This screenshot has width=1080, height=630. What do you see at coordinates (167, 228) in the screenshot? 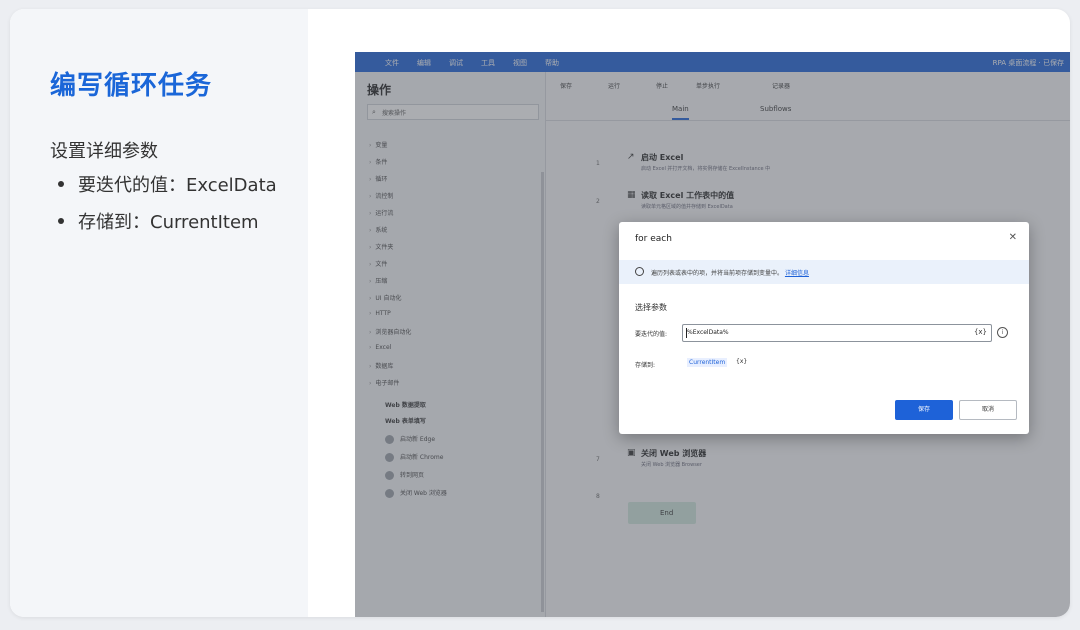
I see `bullet-item: 存储到：CurrentItem` at bounding box center [167, 228].